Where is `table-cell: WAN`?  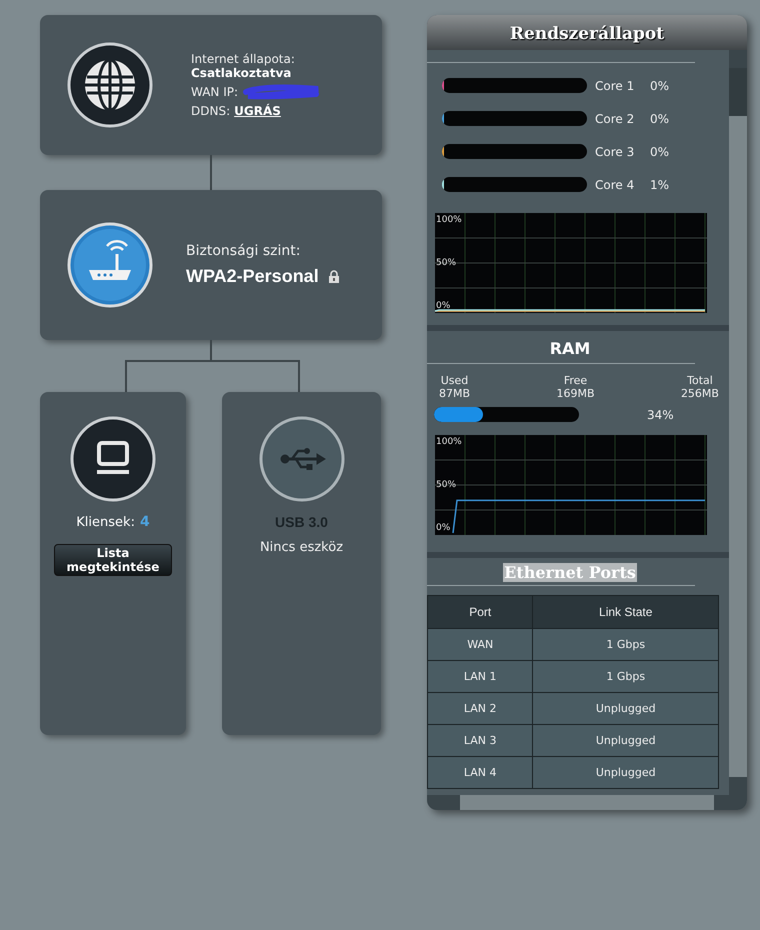
table-cell: WAN is located at coordinates (480, 644).